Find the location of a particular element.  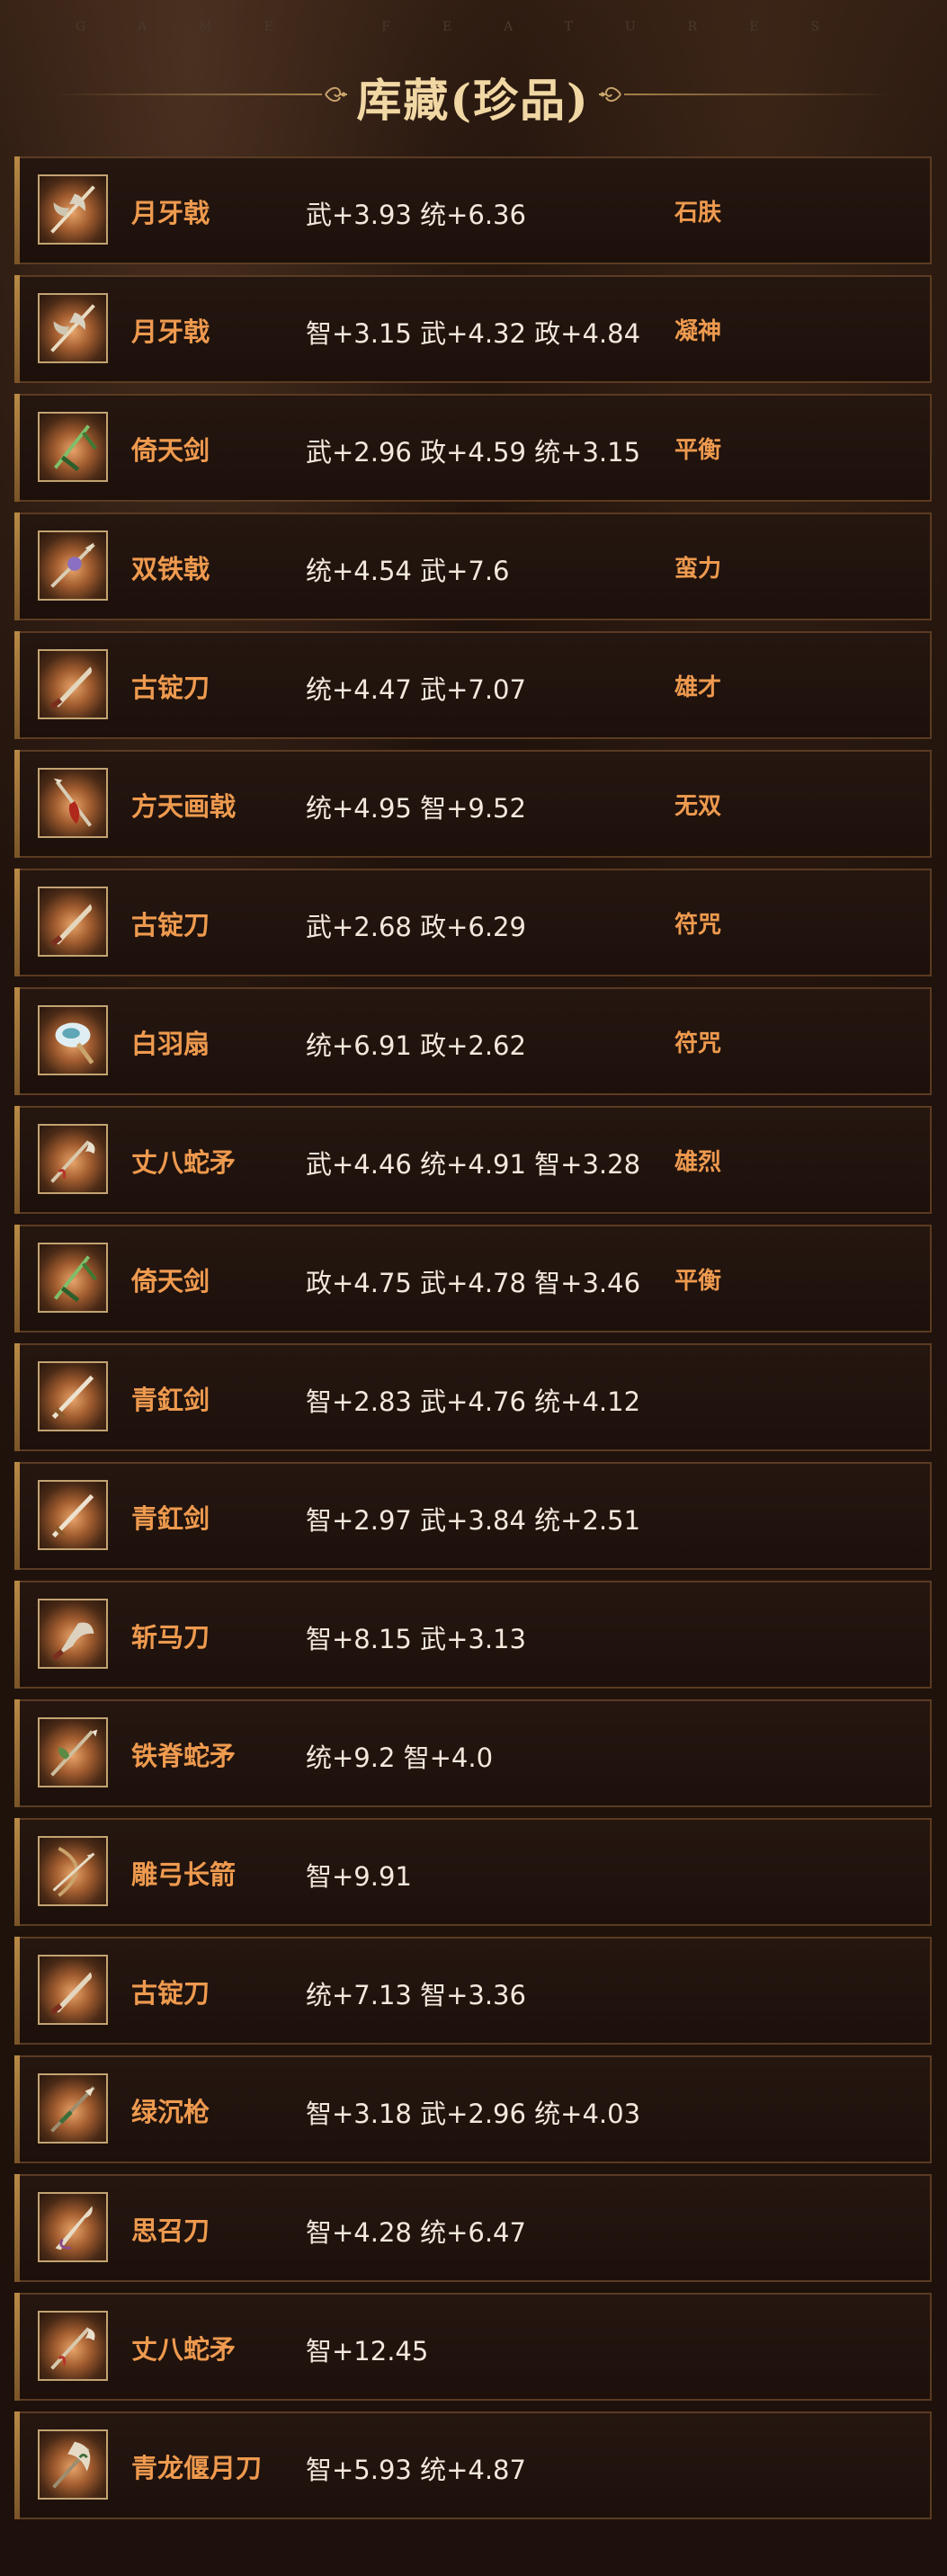

item-trait: 雄烈 is located at coordinates (698, 1163).